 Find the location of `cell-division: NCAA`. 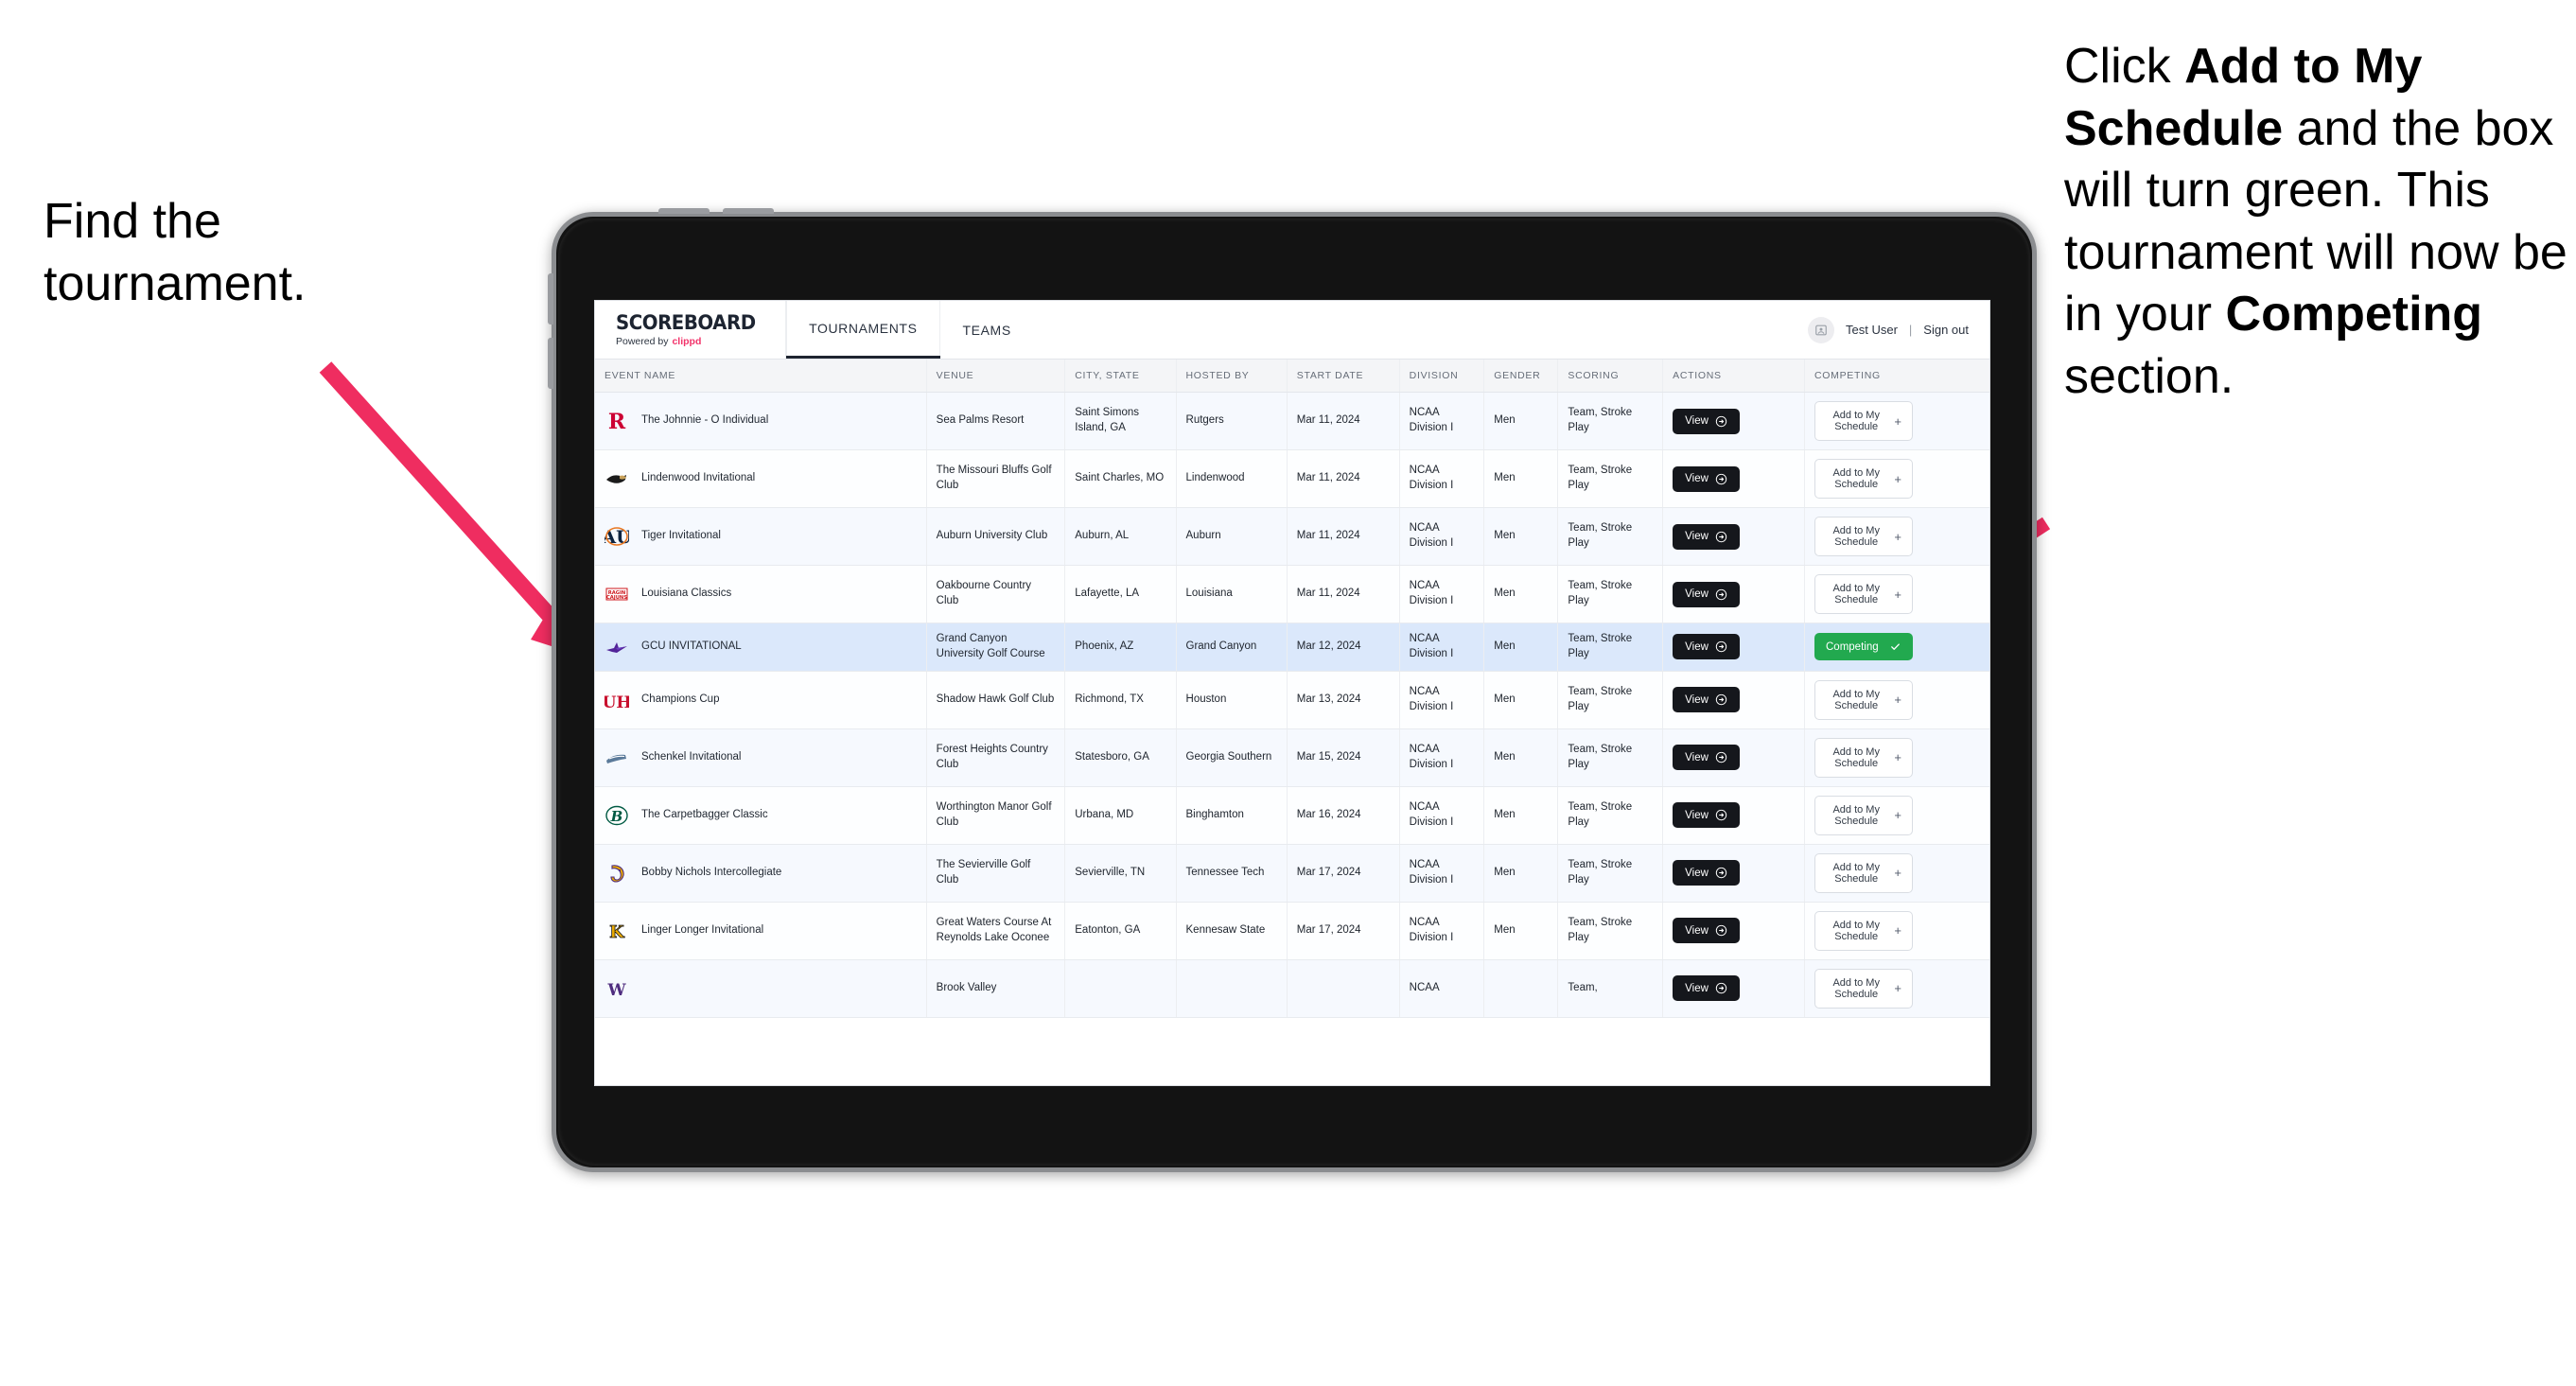

cell-division: NCAA is located at coordinates (1442, 988).